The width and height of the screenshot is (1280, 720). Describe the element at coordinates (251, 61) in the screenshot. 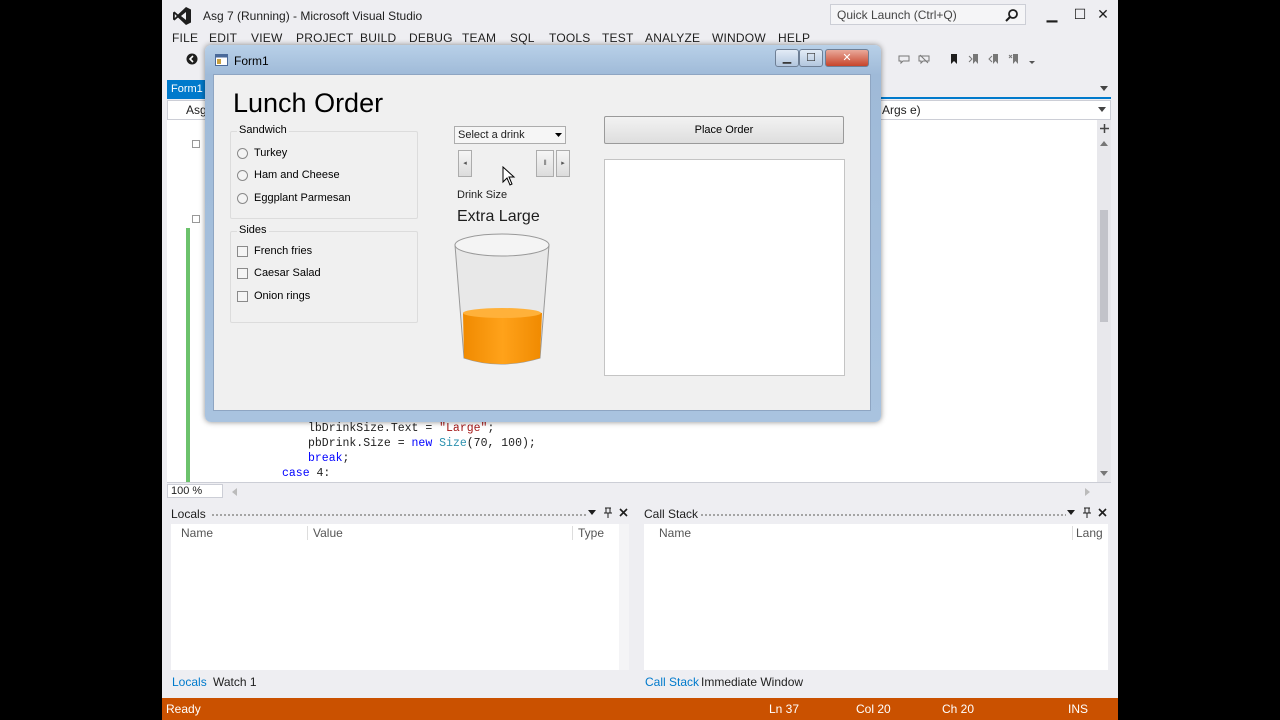

I see `form-title: Form1` at that location.